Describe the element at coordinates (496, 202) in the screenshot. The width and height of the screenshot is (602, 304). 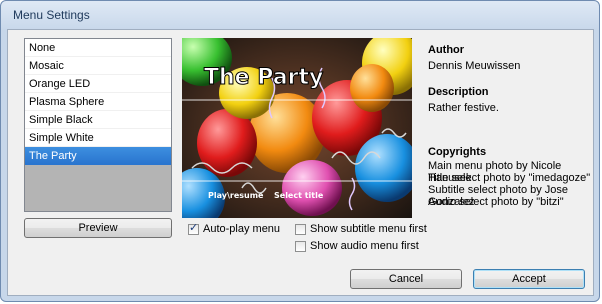
I see `copyright-line: Audio select photo by "bitzi"` at that location.